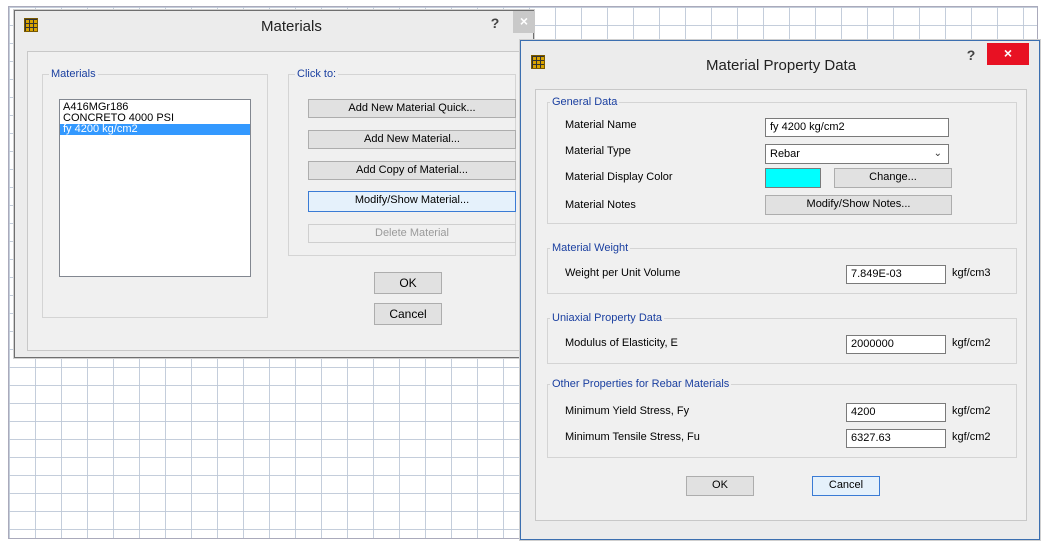  Describe the element at coordinates (971, 343) in the screenshot. I see `modulus-unit: kgf/cm2` at that location.